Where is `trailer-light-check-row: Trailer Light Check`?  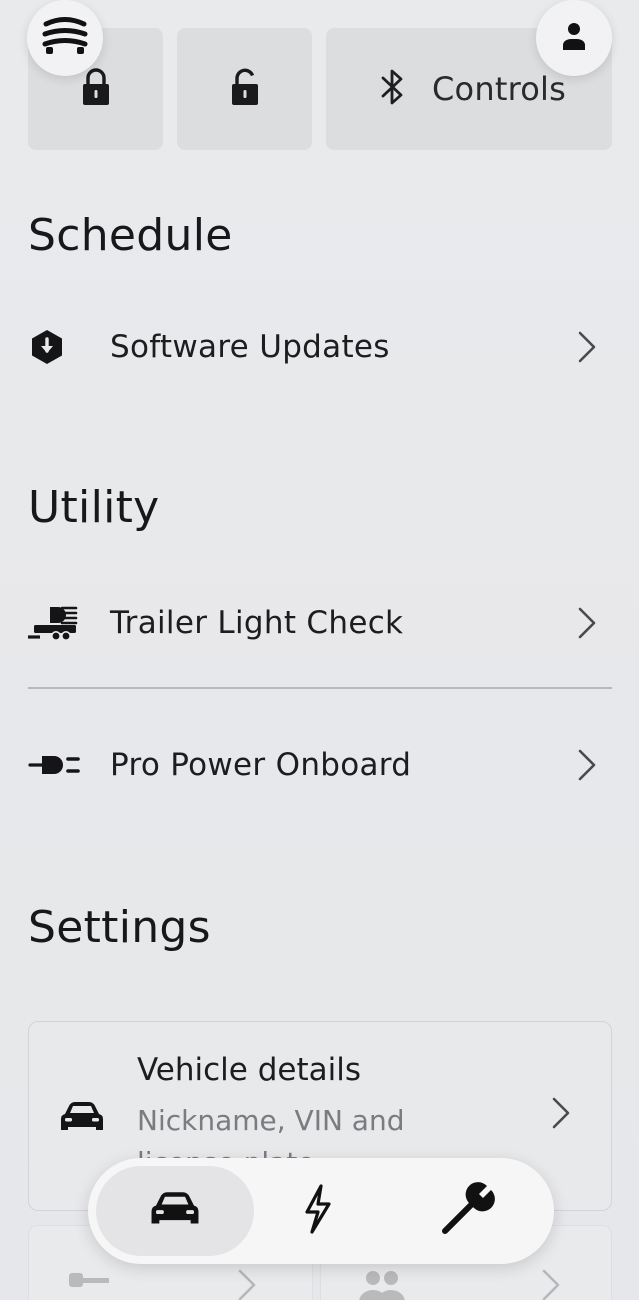
trailer-light-check-row: Trailer Light Check is located at coordinates (320, 623).